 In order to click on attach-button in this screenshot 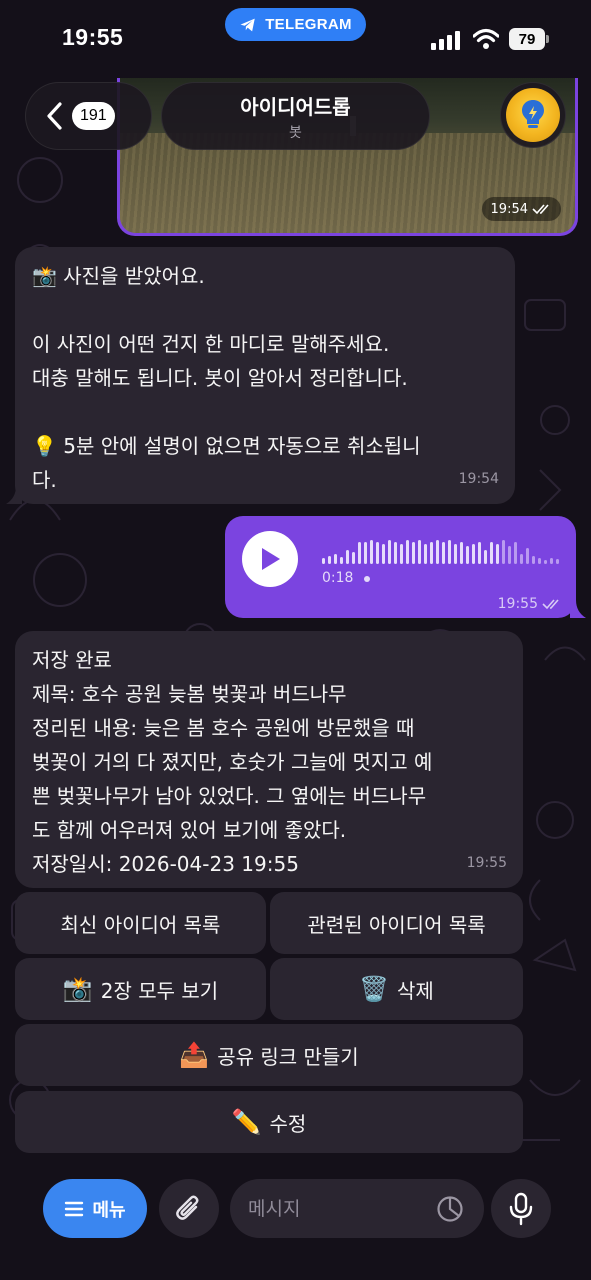, I will do `click(189, 1208)`.